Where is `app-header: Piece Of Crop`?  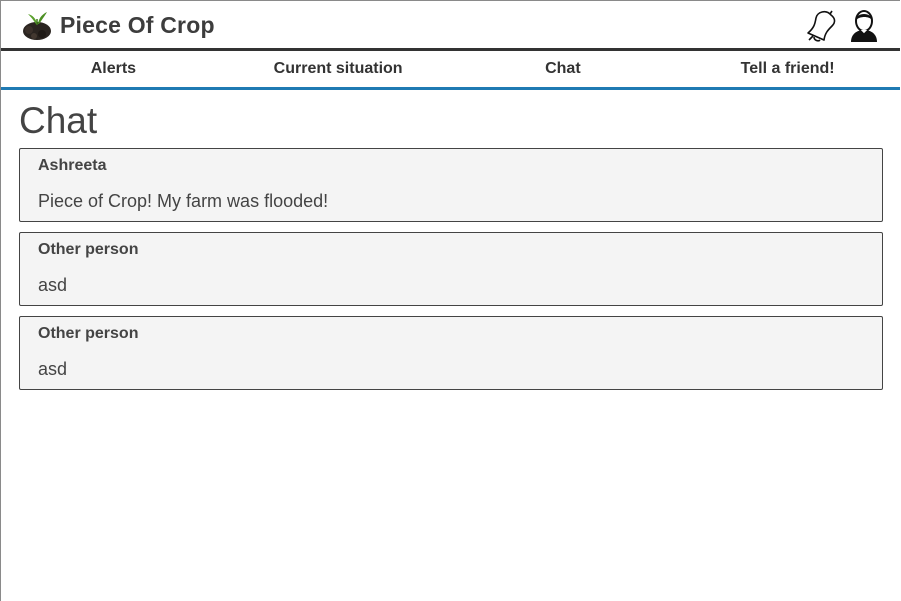
app-header: Piece Of Crop is located at coordinates (450, 26).